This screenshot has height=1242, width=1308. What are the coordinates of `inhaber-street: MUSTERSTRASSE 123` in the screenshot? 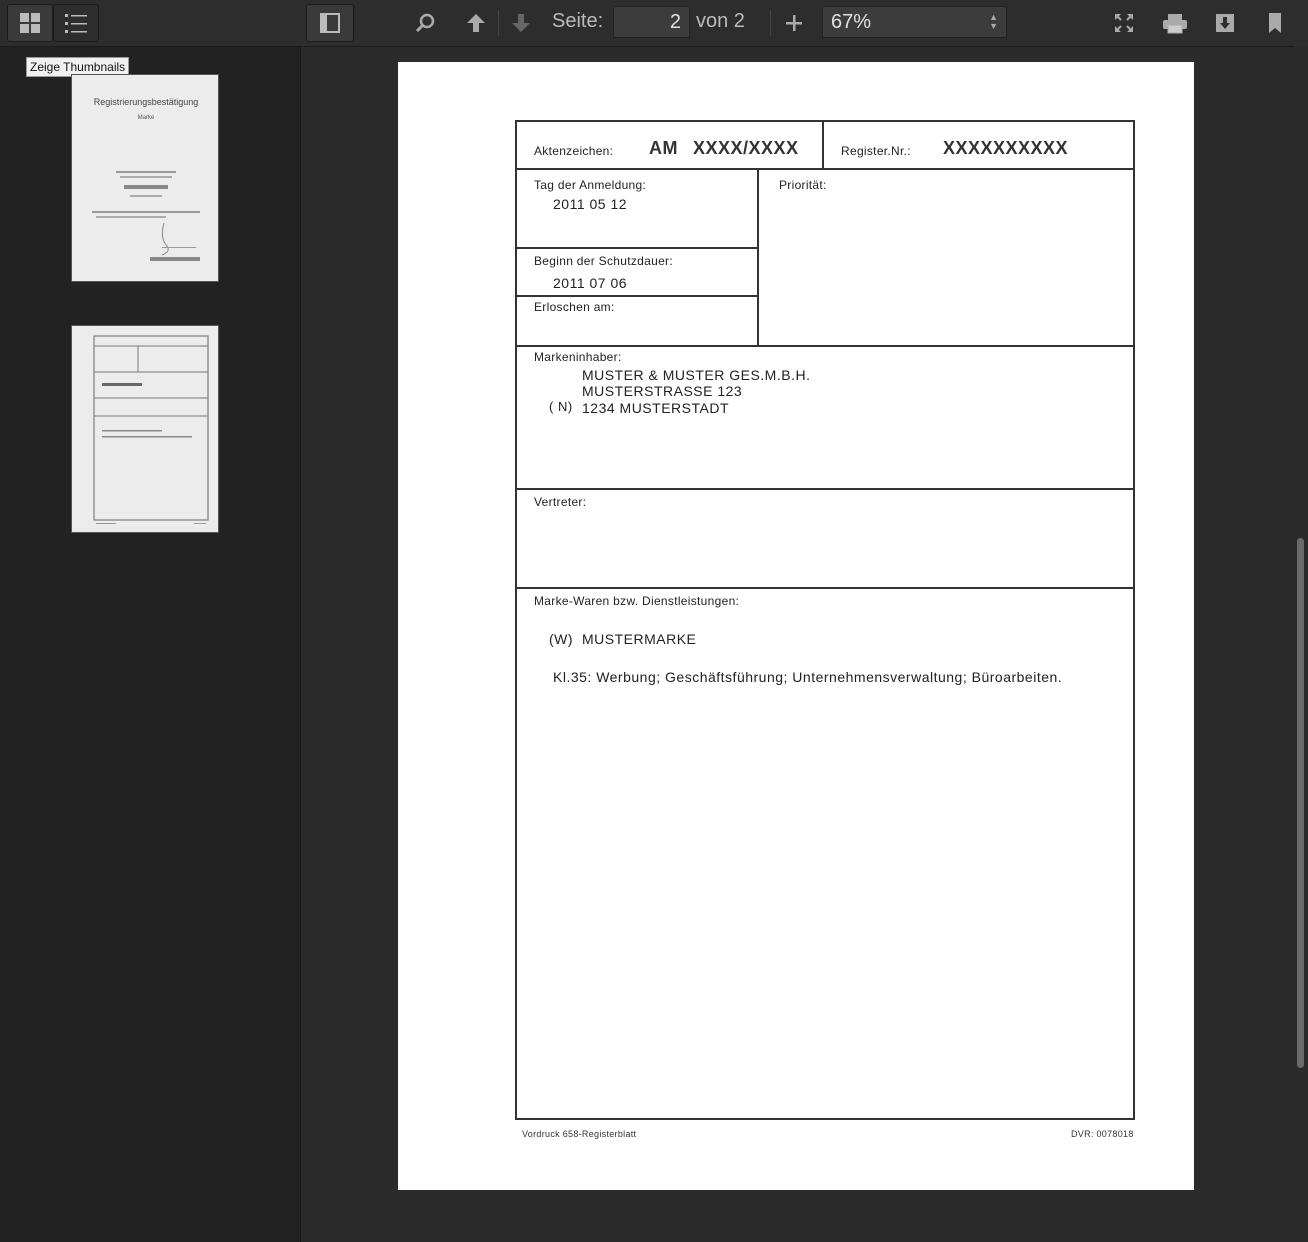 It's located at (662, 391).